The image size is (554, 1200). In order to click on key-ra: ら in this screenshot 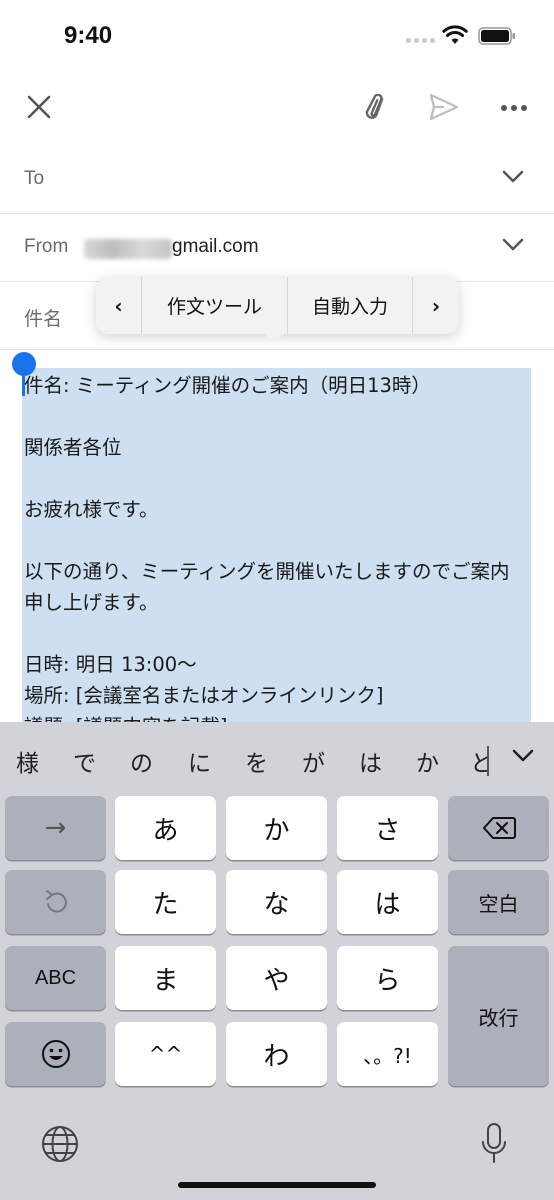, I will do `click(387, 978)`.